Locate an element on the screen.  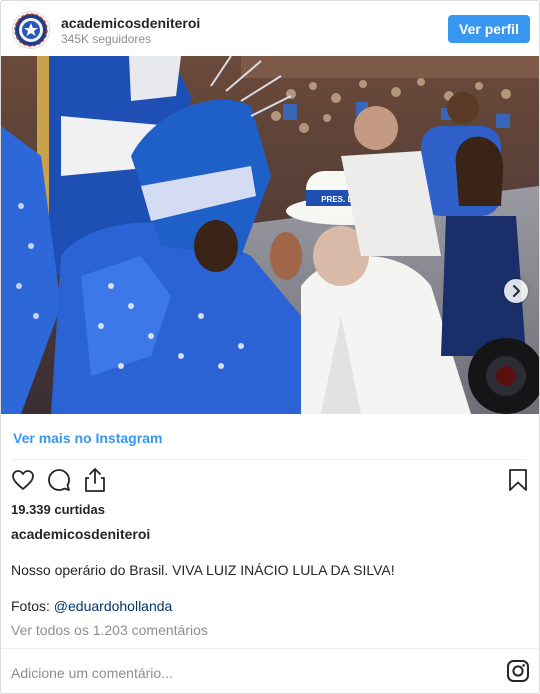
like-button is located at coordinates (23, 482).